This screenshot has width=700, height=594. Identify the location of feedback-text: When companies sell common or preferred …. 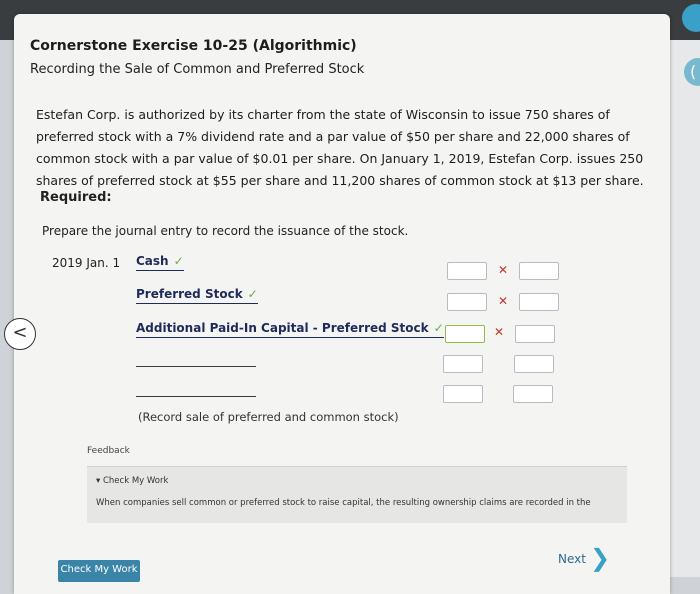
(343, 503).